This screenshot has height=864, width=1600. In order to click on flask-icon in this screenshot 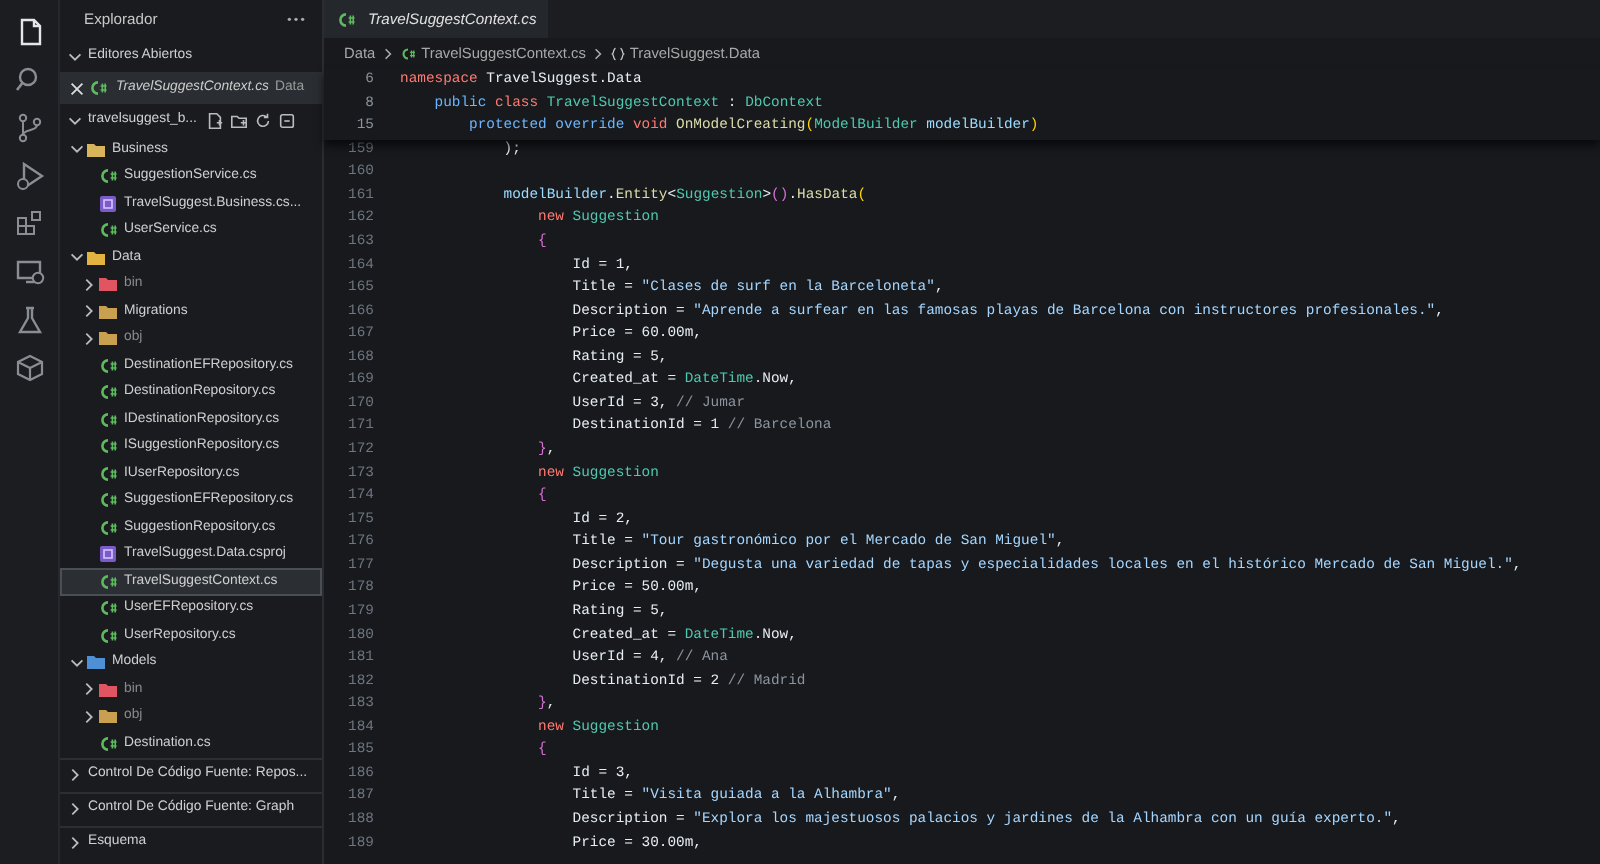, I will do `click(29, 320)`.